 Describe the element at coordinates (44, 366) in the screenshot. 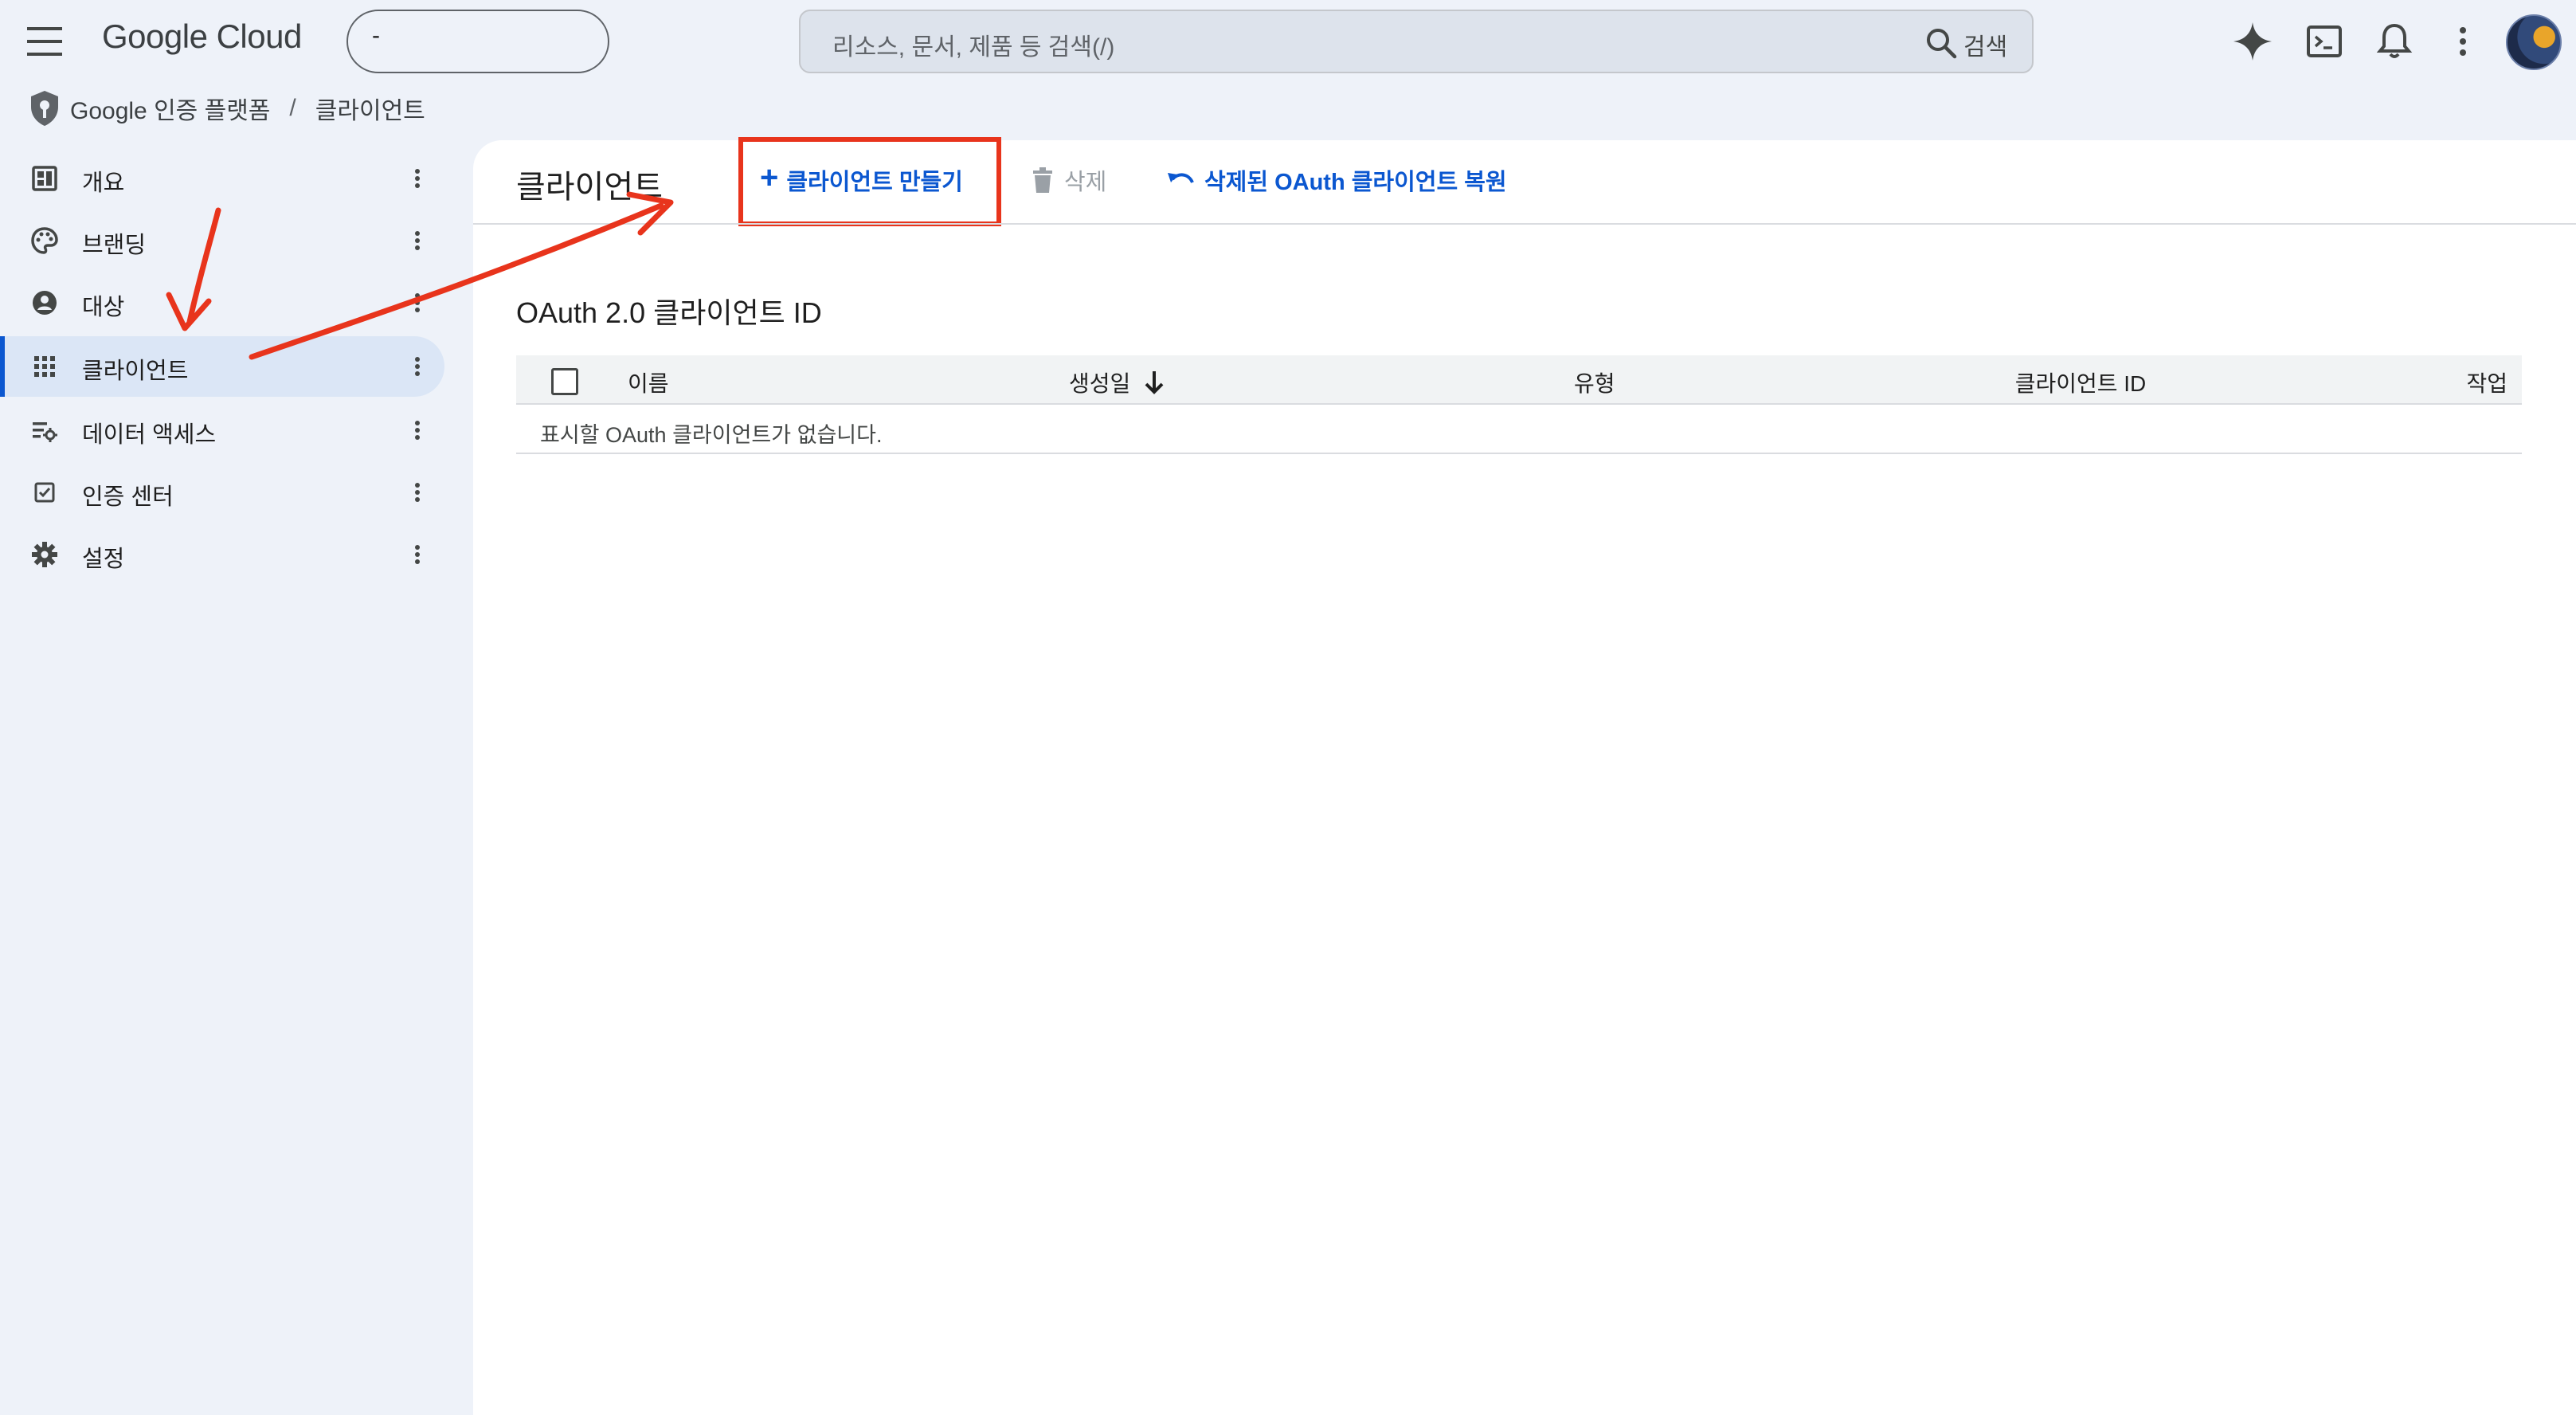

I see `apps-grid-icon` at that location.